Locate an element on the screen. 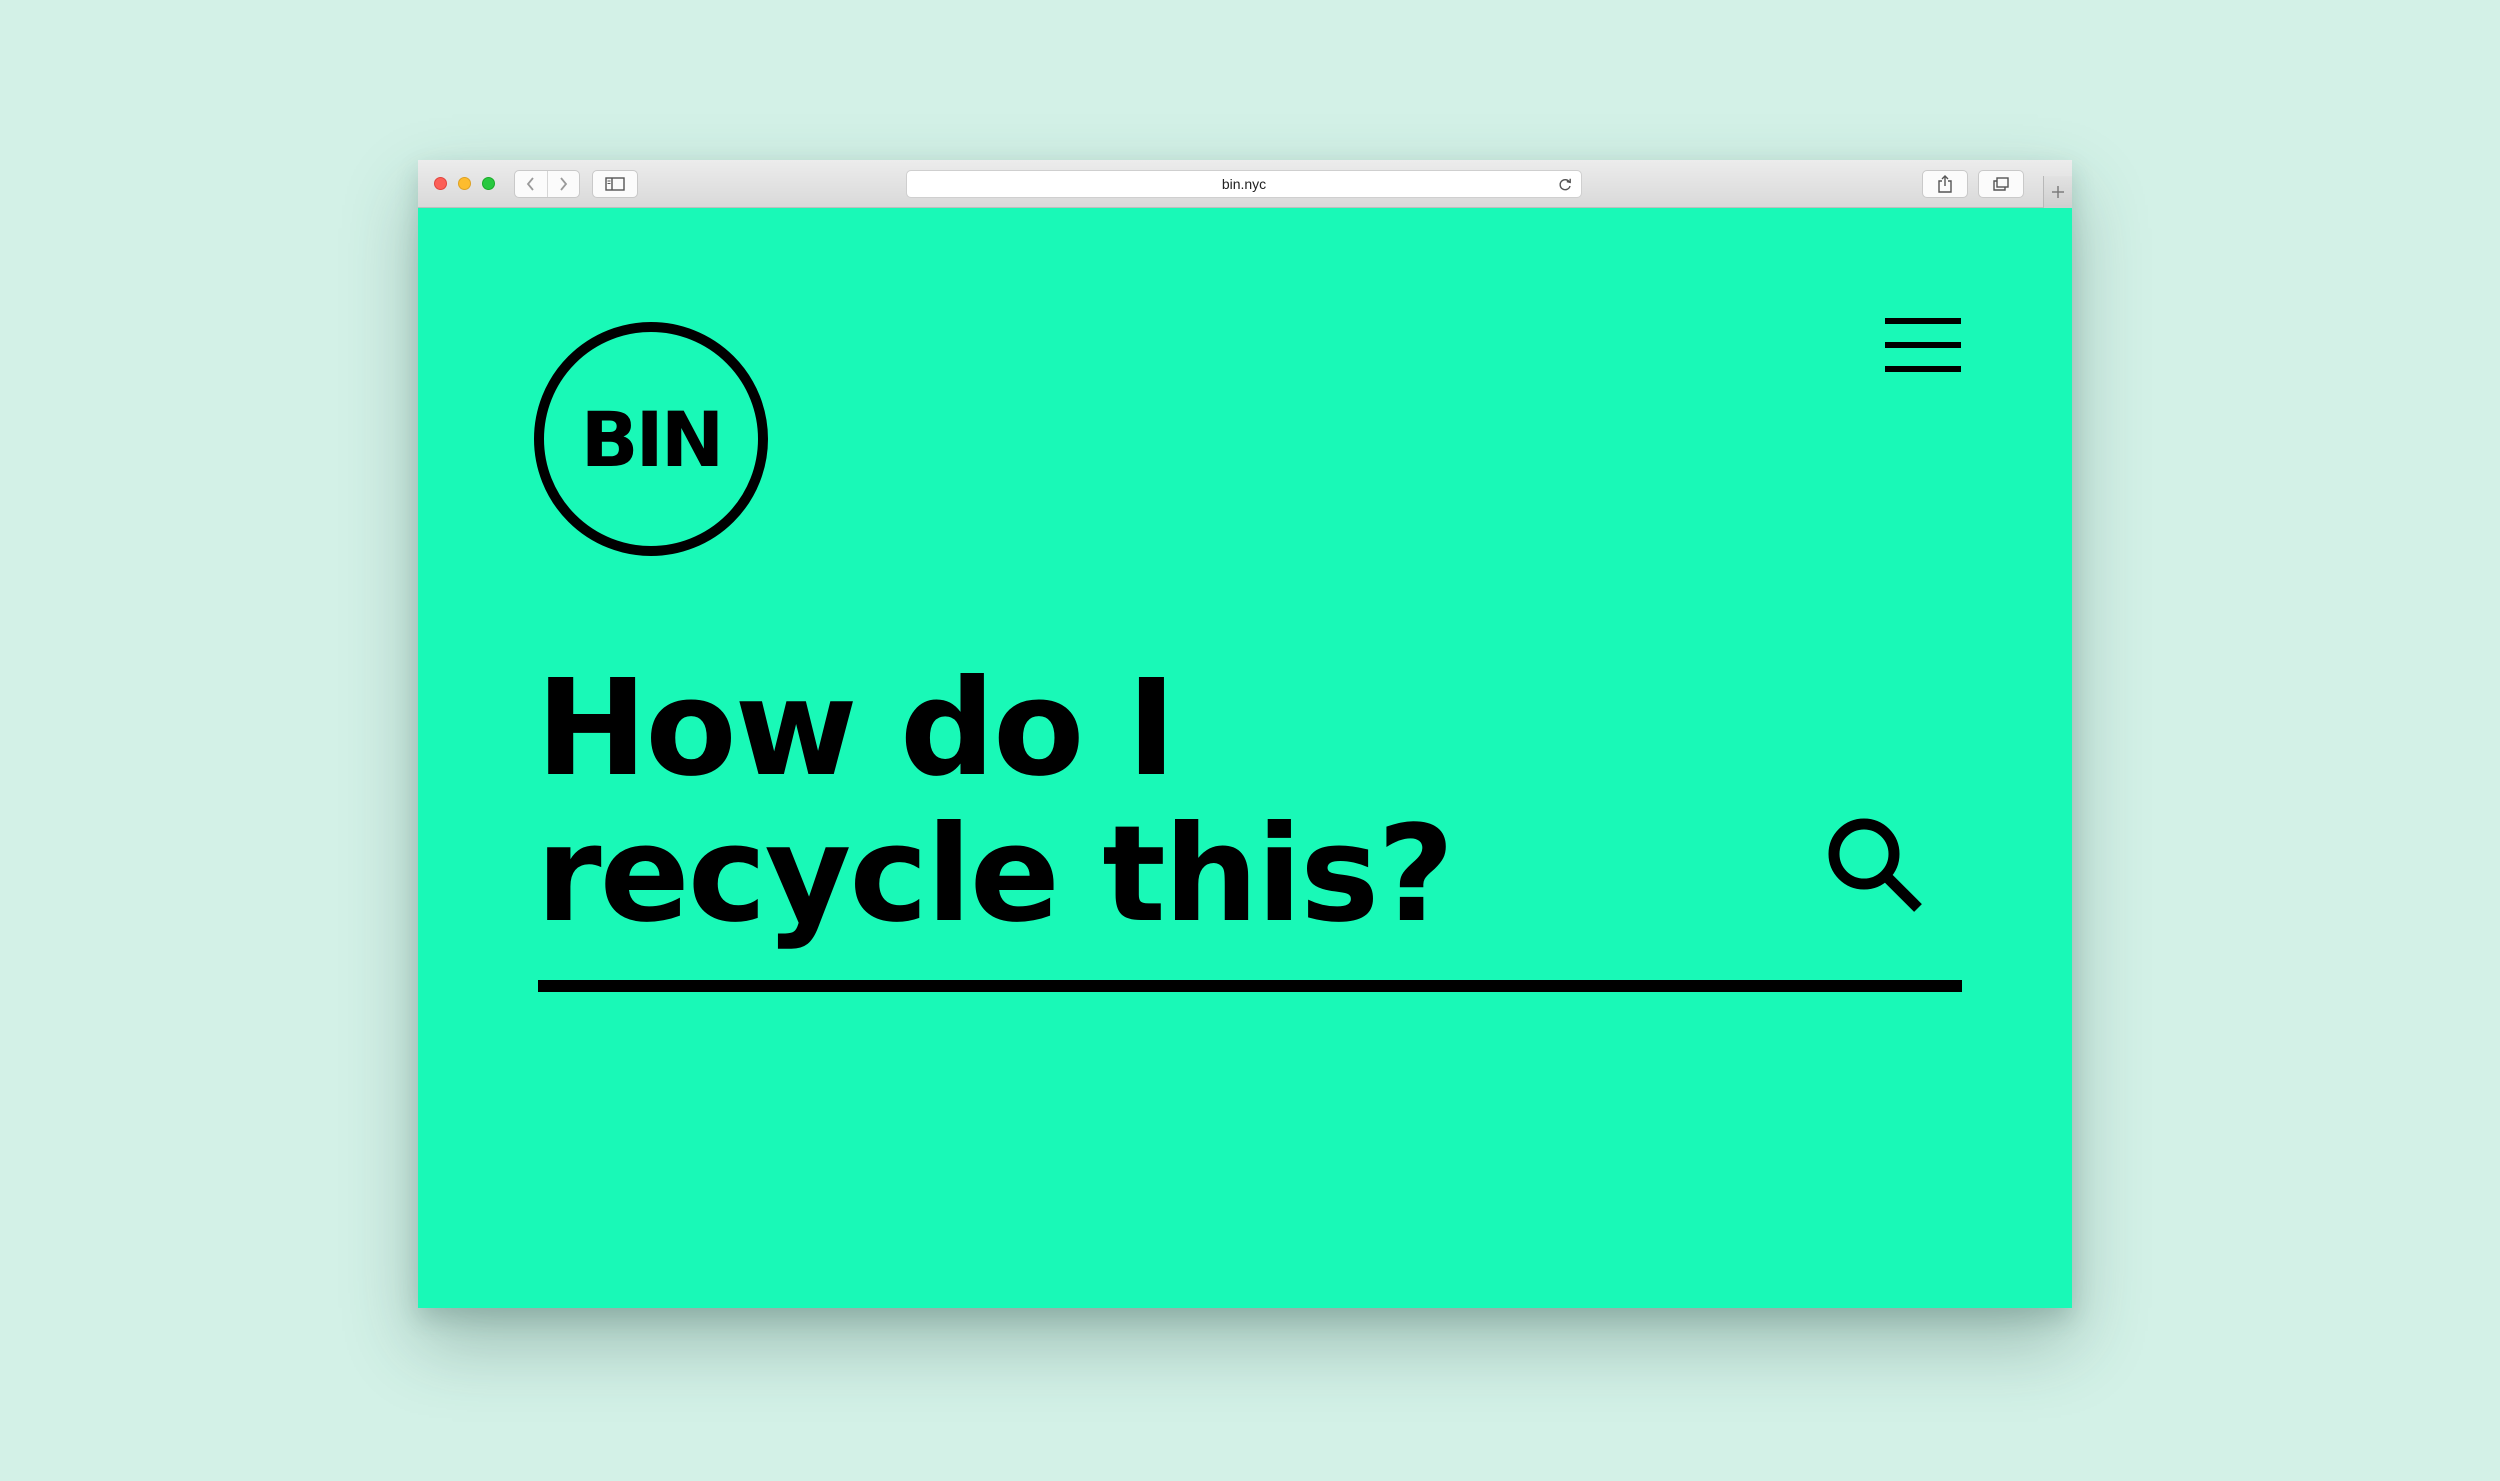  tabs-overview-button is located at coordinates (2001, 184).